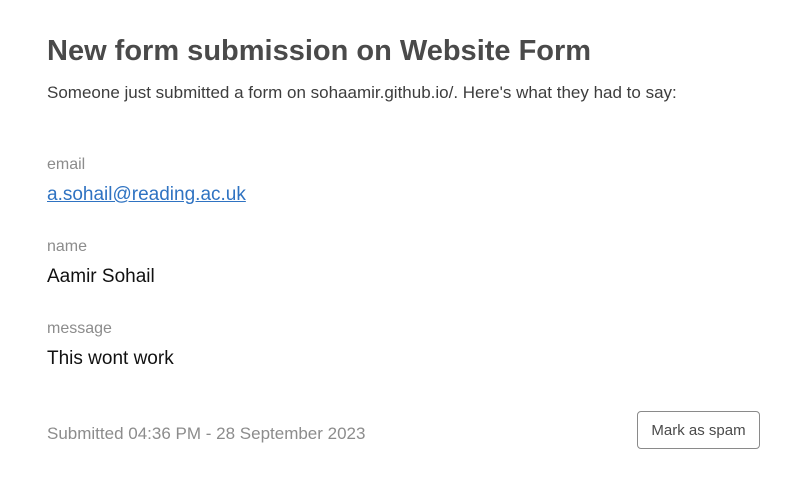  I want to click on field-label-email: email, so click(66, 164).